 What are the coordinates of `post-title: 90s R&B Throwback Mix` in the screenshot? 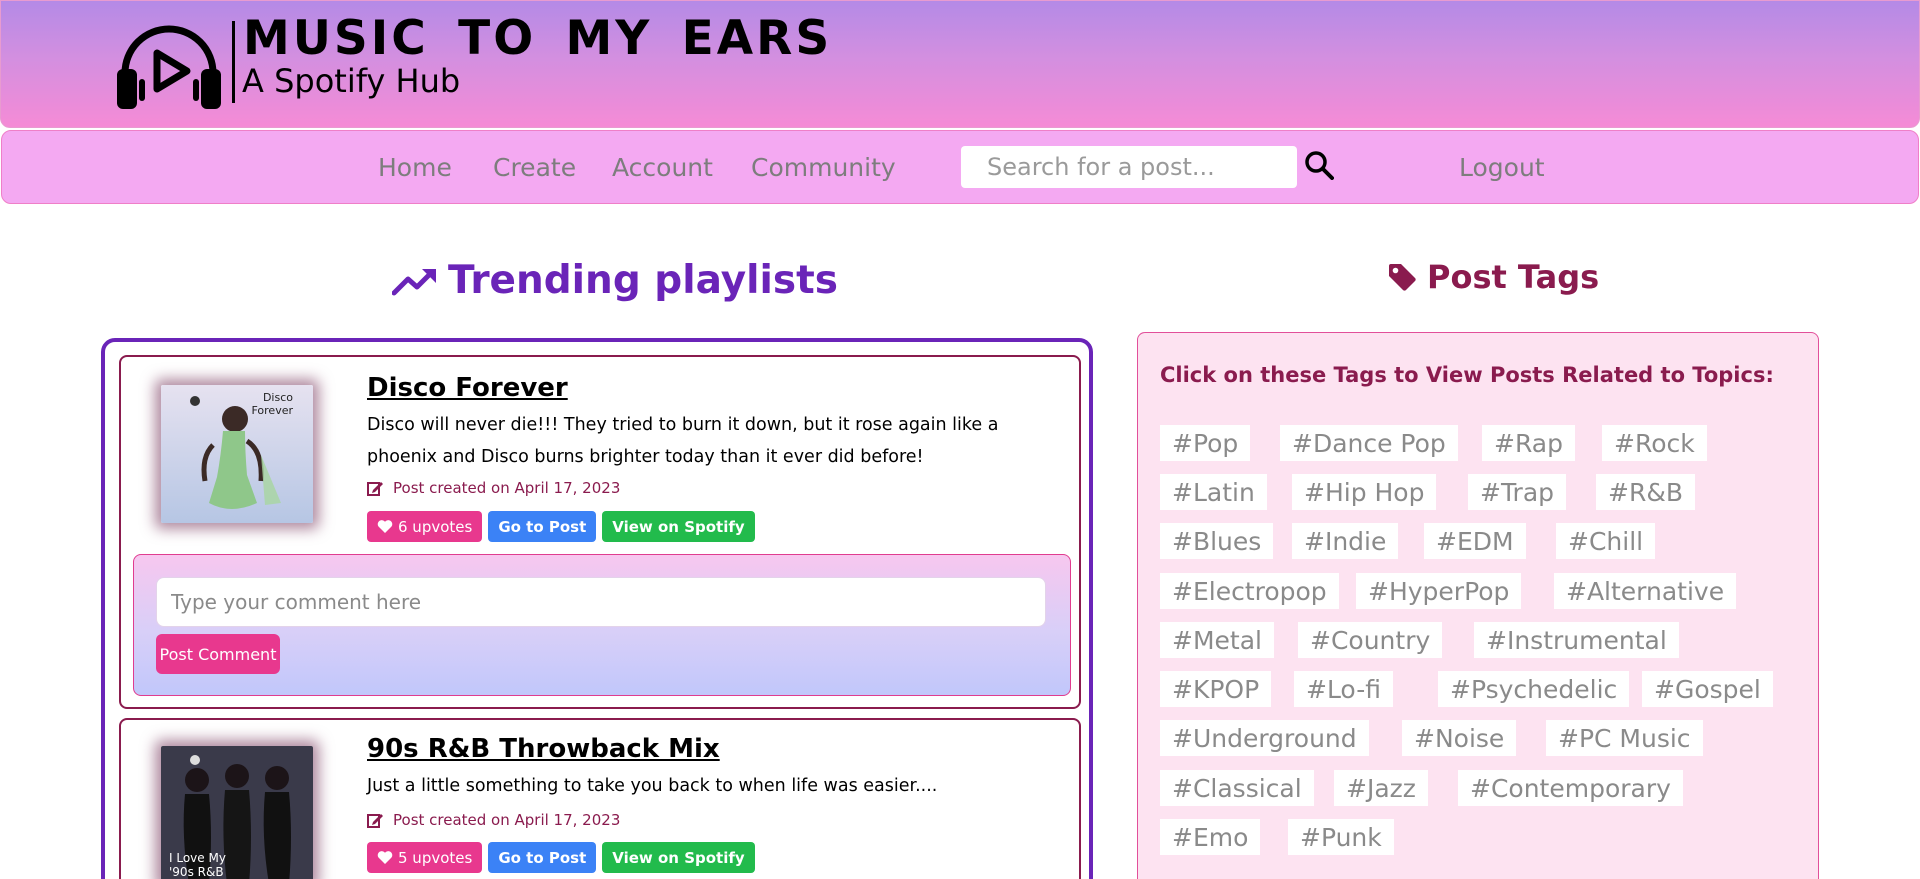 It's located at (543, 749).